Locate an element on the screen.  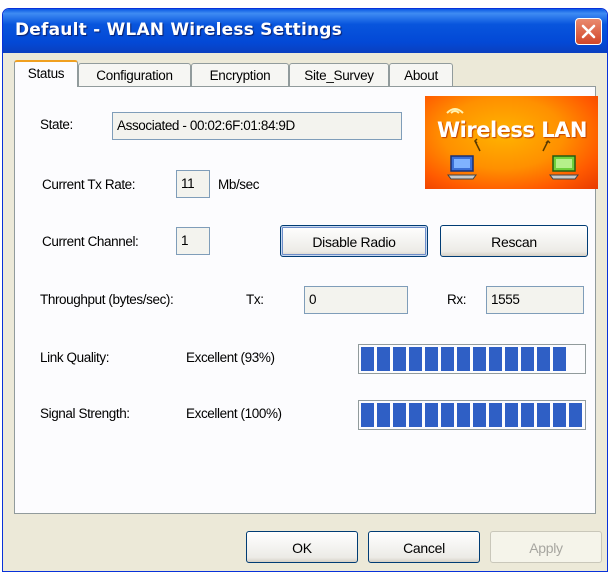
close-button is located at coordinates (588, 31).